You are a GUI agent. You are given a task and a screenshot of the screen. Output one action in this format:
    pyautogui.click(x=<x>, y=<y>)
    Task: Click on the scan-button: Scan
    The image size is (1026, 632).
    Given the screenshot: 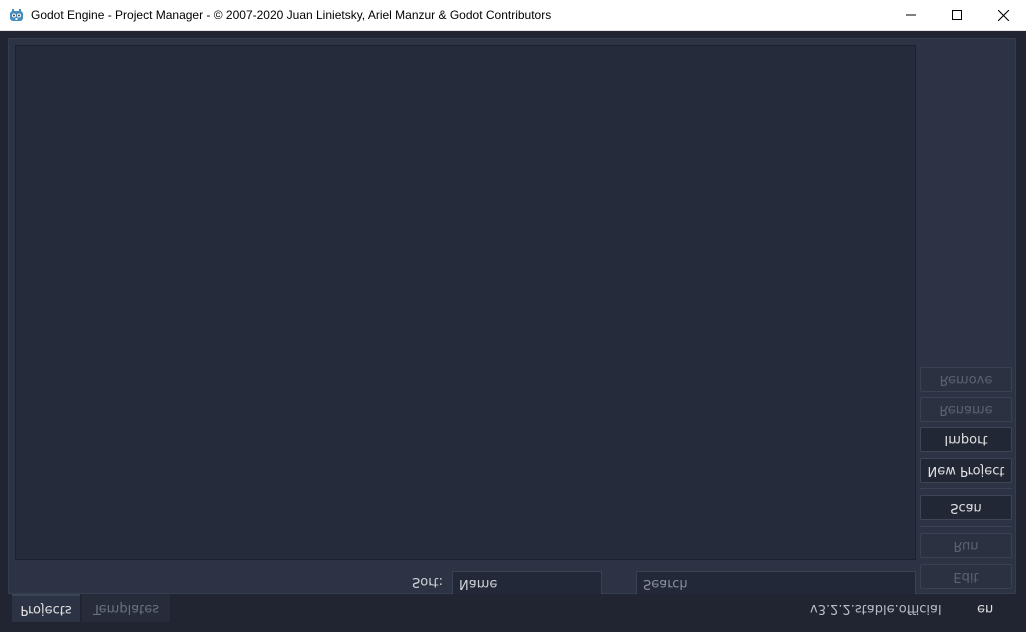 What is the action you would take?
    pyautogui.click(x=966, y=507)
    